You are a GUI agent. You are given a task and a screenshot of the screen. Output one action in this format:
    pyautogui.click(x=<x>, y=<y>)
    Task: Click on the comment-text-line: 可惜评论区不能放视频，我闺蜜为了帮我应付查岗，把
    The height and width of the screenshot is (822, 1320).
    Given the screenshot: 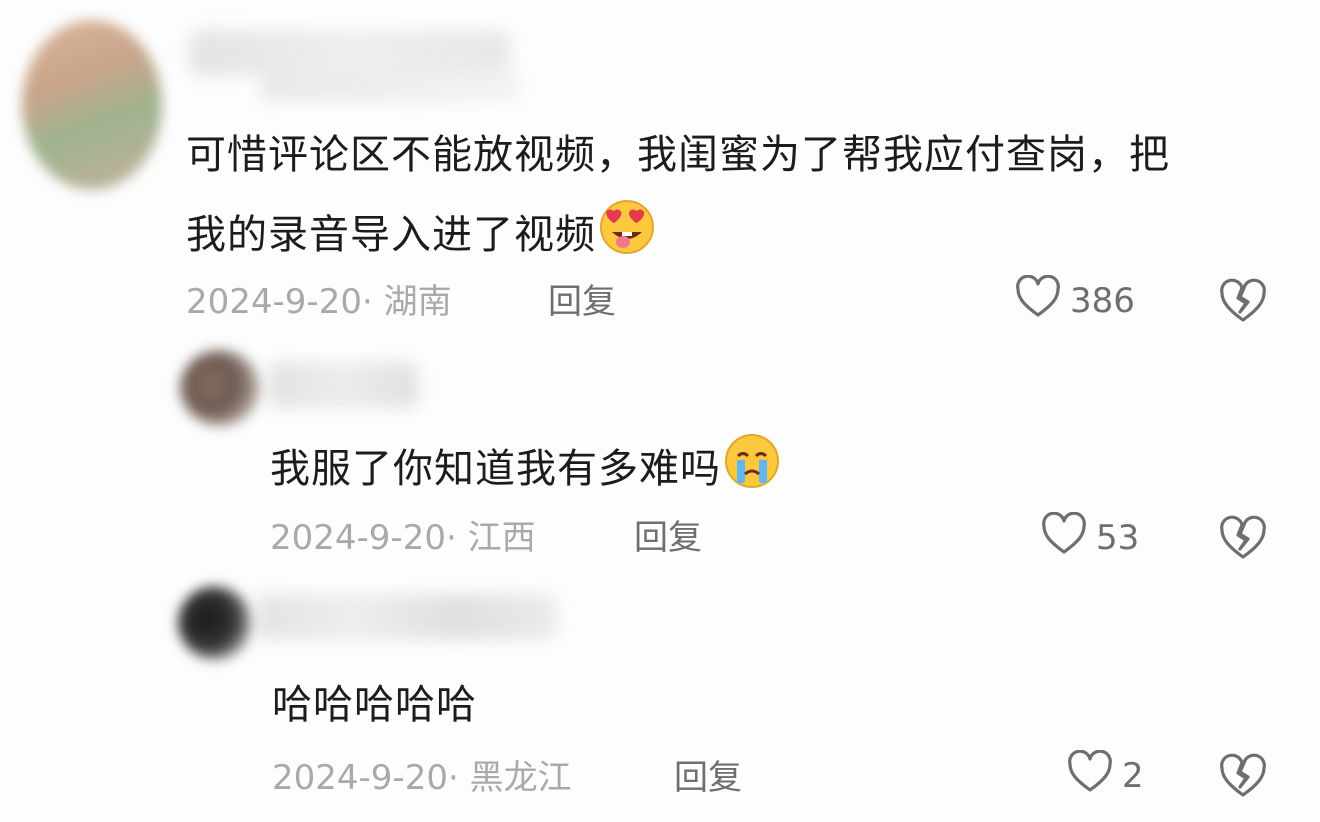 What is the action you would take?
    pyautogui.click(x=678, y=155)
    